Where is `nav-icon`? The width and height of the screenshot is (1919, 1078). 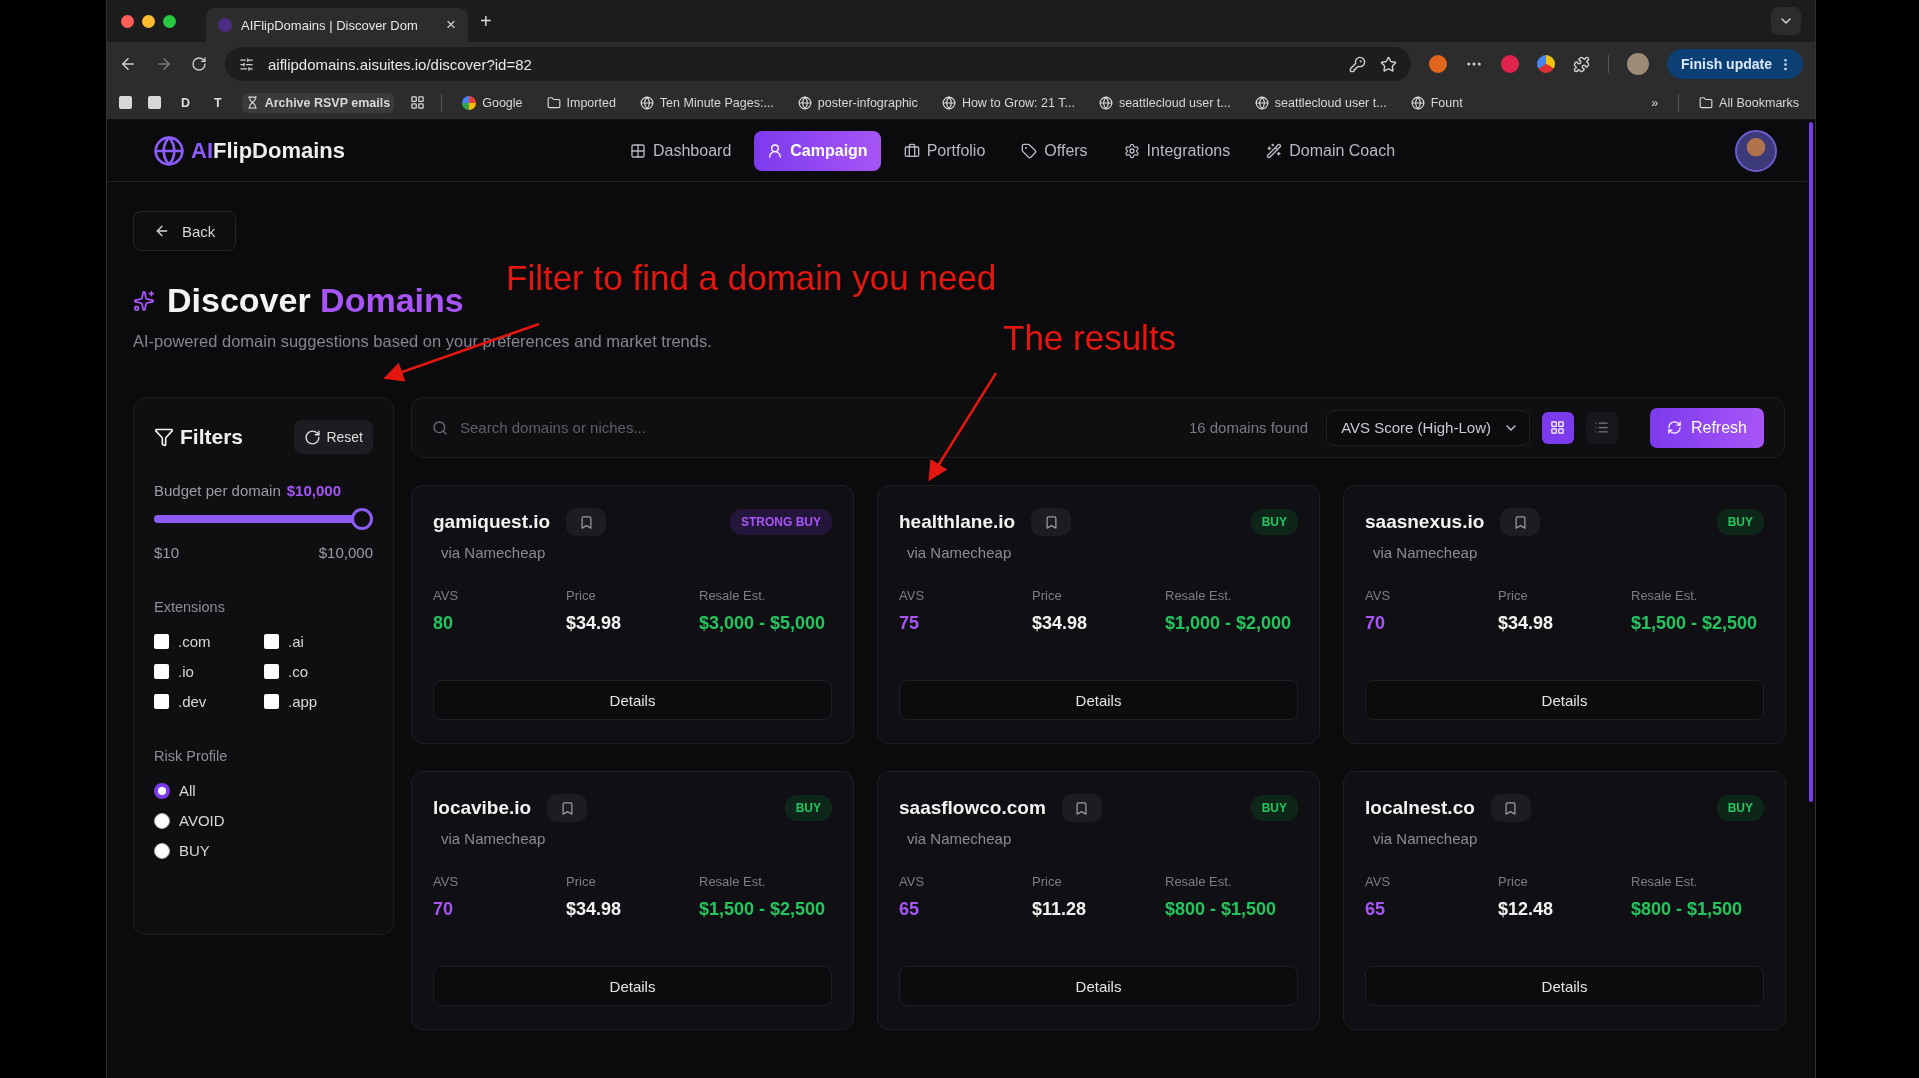 nav-icon is located at coordinates (638, 151).